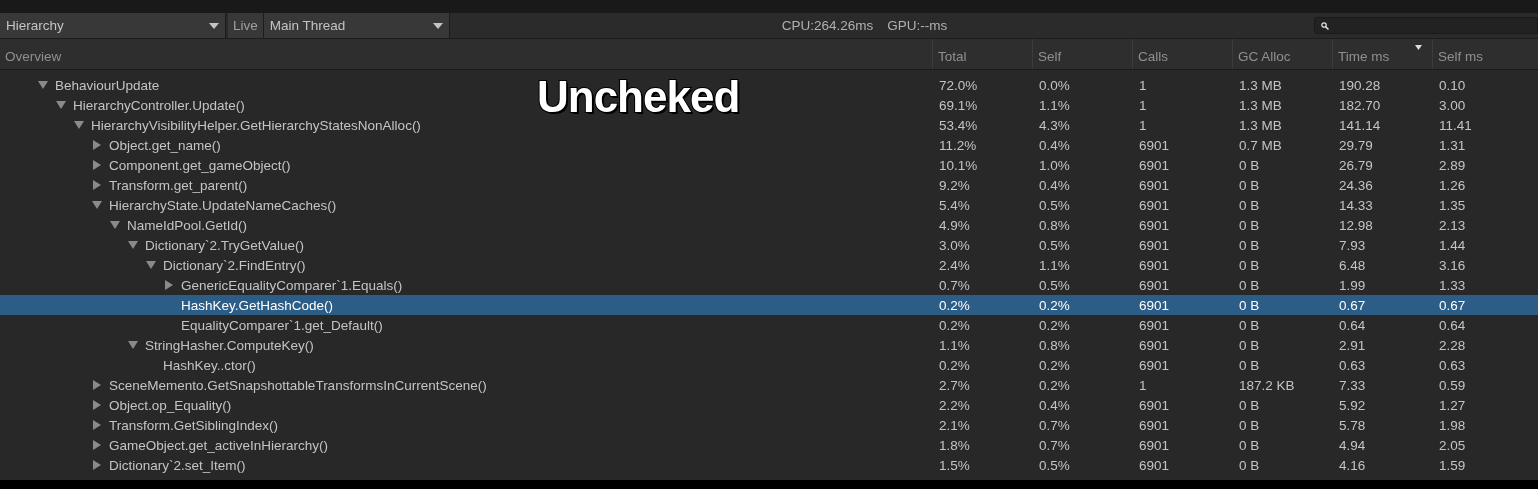 This screenshot has width=1538, height=489. What do you see at coordinates (1352, 345) in the screenshot?
I see `table-cell-text: 2.91` at bounding box center [1352, 345].